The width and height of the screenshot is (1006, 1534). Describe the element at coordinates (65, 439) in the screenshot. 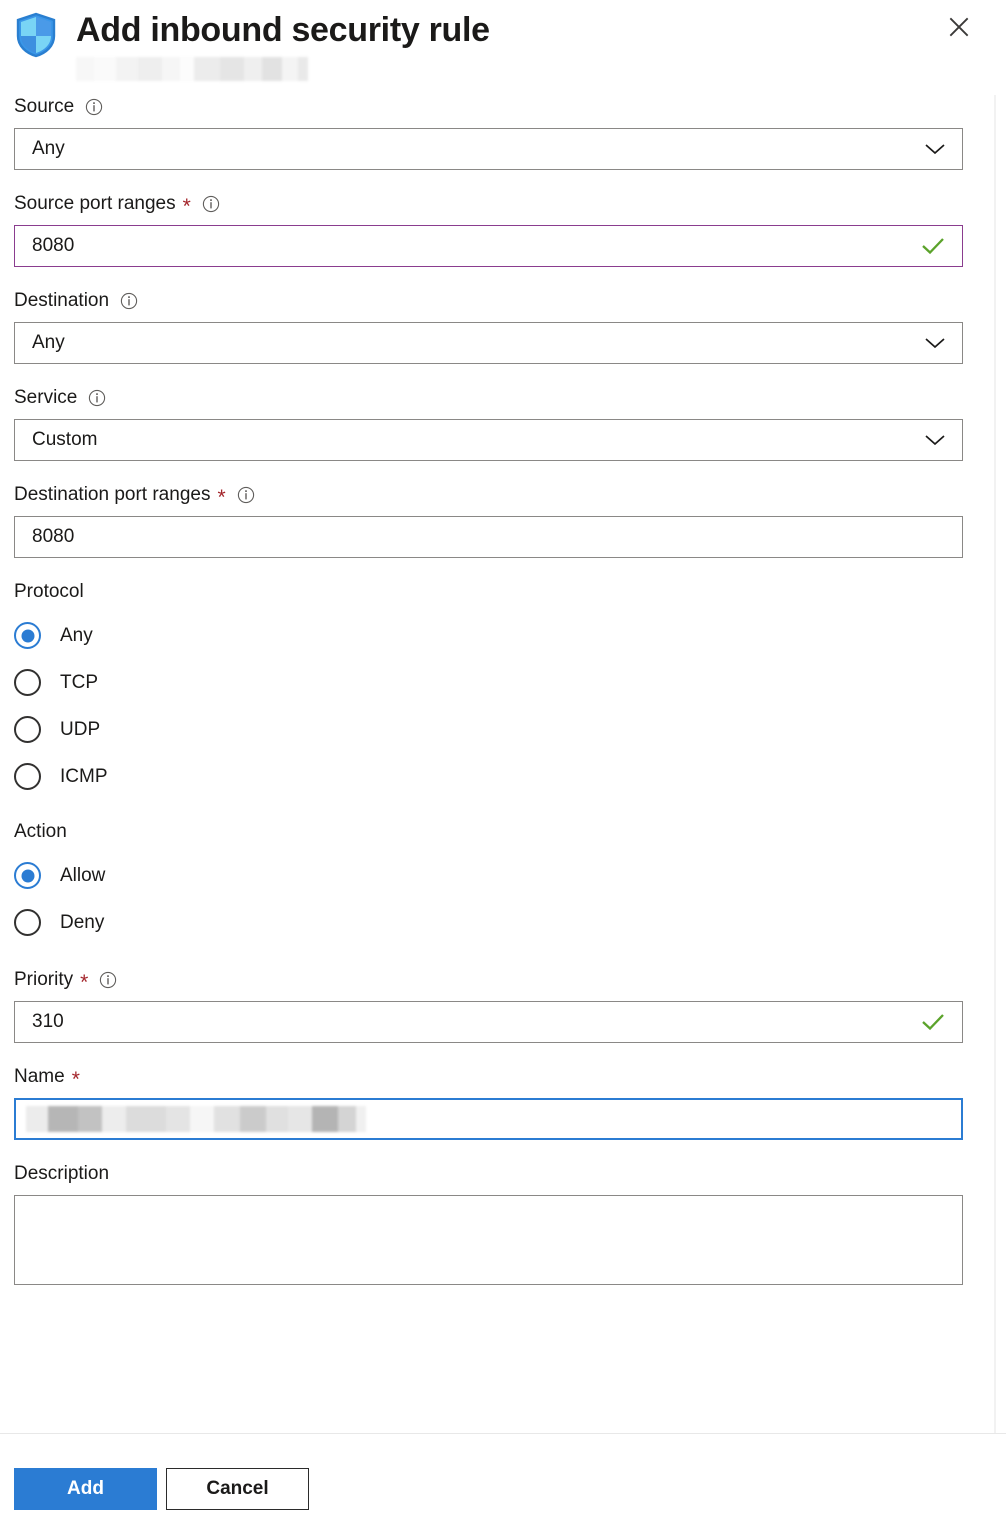

I see `service-value: Custom` at that location.